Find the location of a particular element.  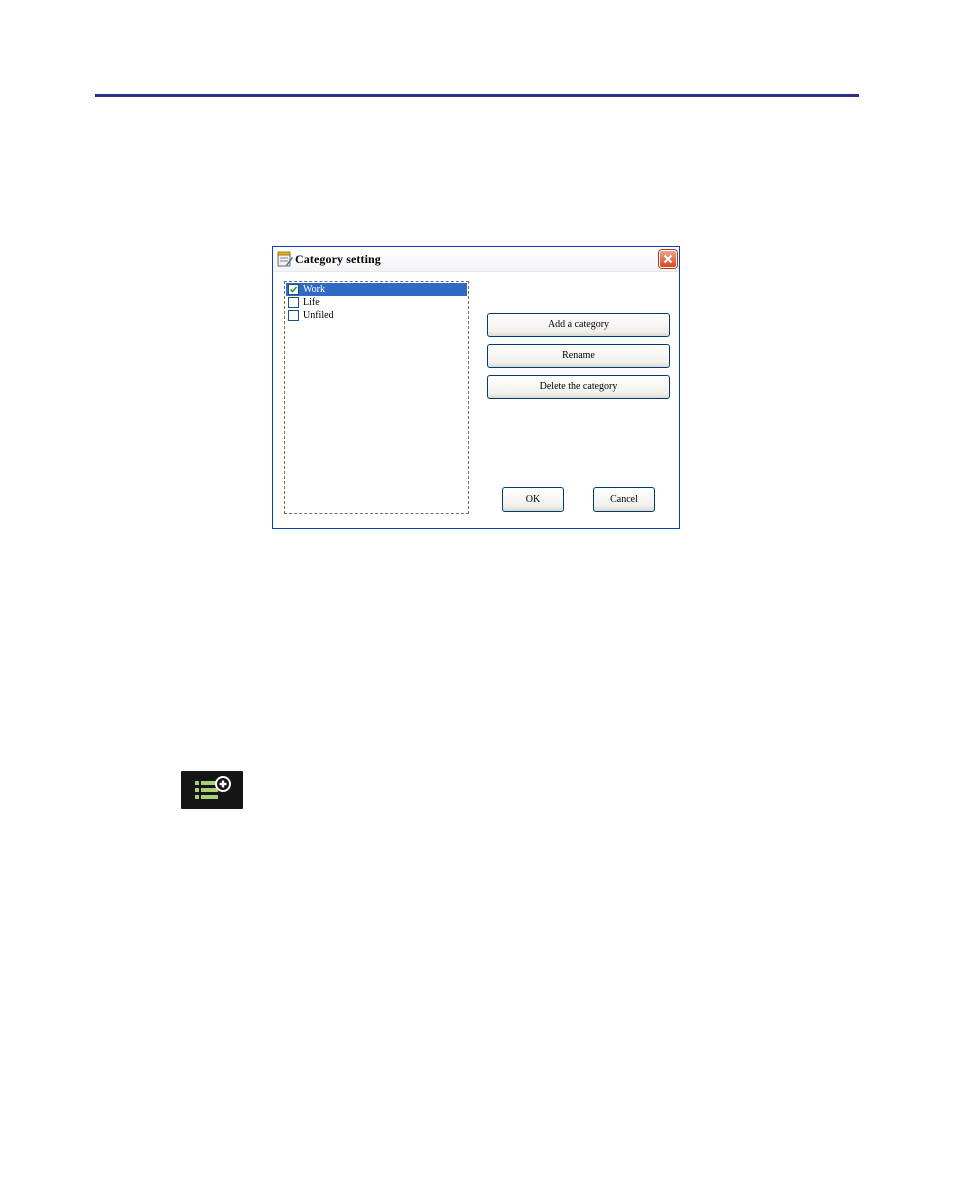

category-list: Work Life Unfiled is located at coordinates (376, 397).